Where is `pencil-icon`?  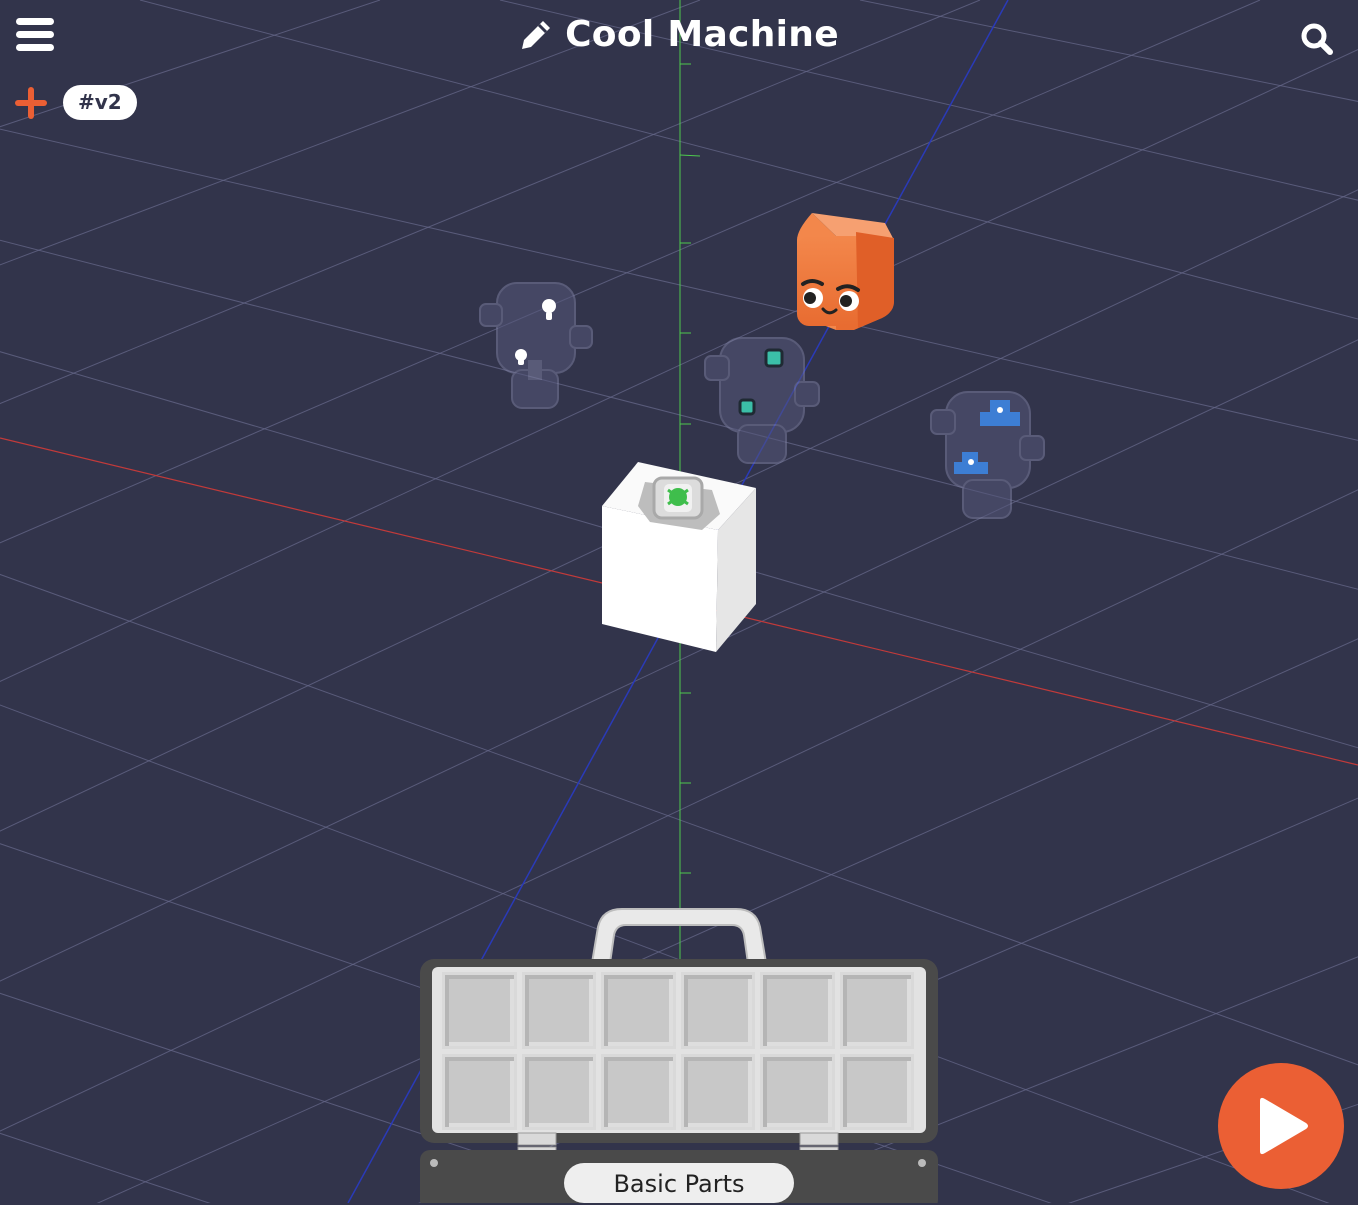 pencil-icon is located at coordinates (536, 34).